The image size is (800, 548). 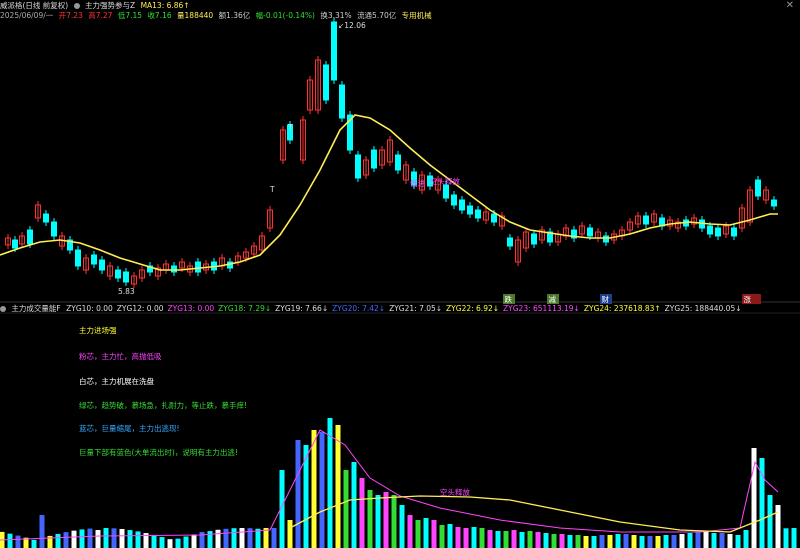 What do you see at coordinates (703, 308) in the screenshot?
I see `indicator-value: ZYG25: 188440.05↓` at bounding box center [703, 308].